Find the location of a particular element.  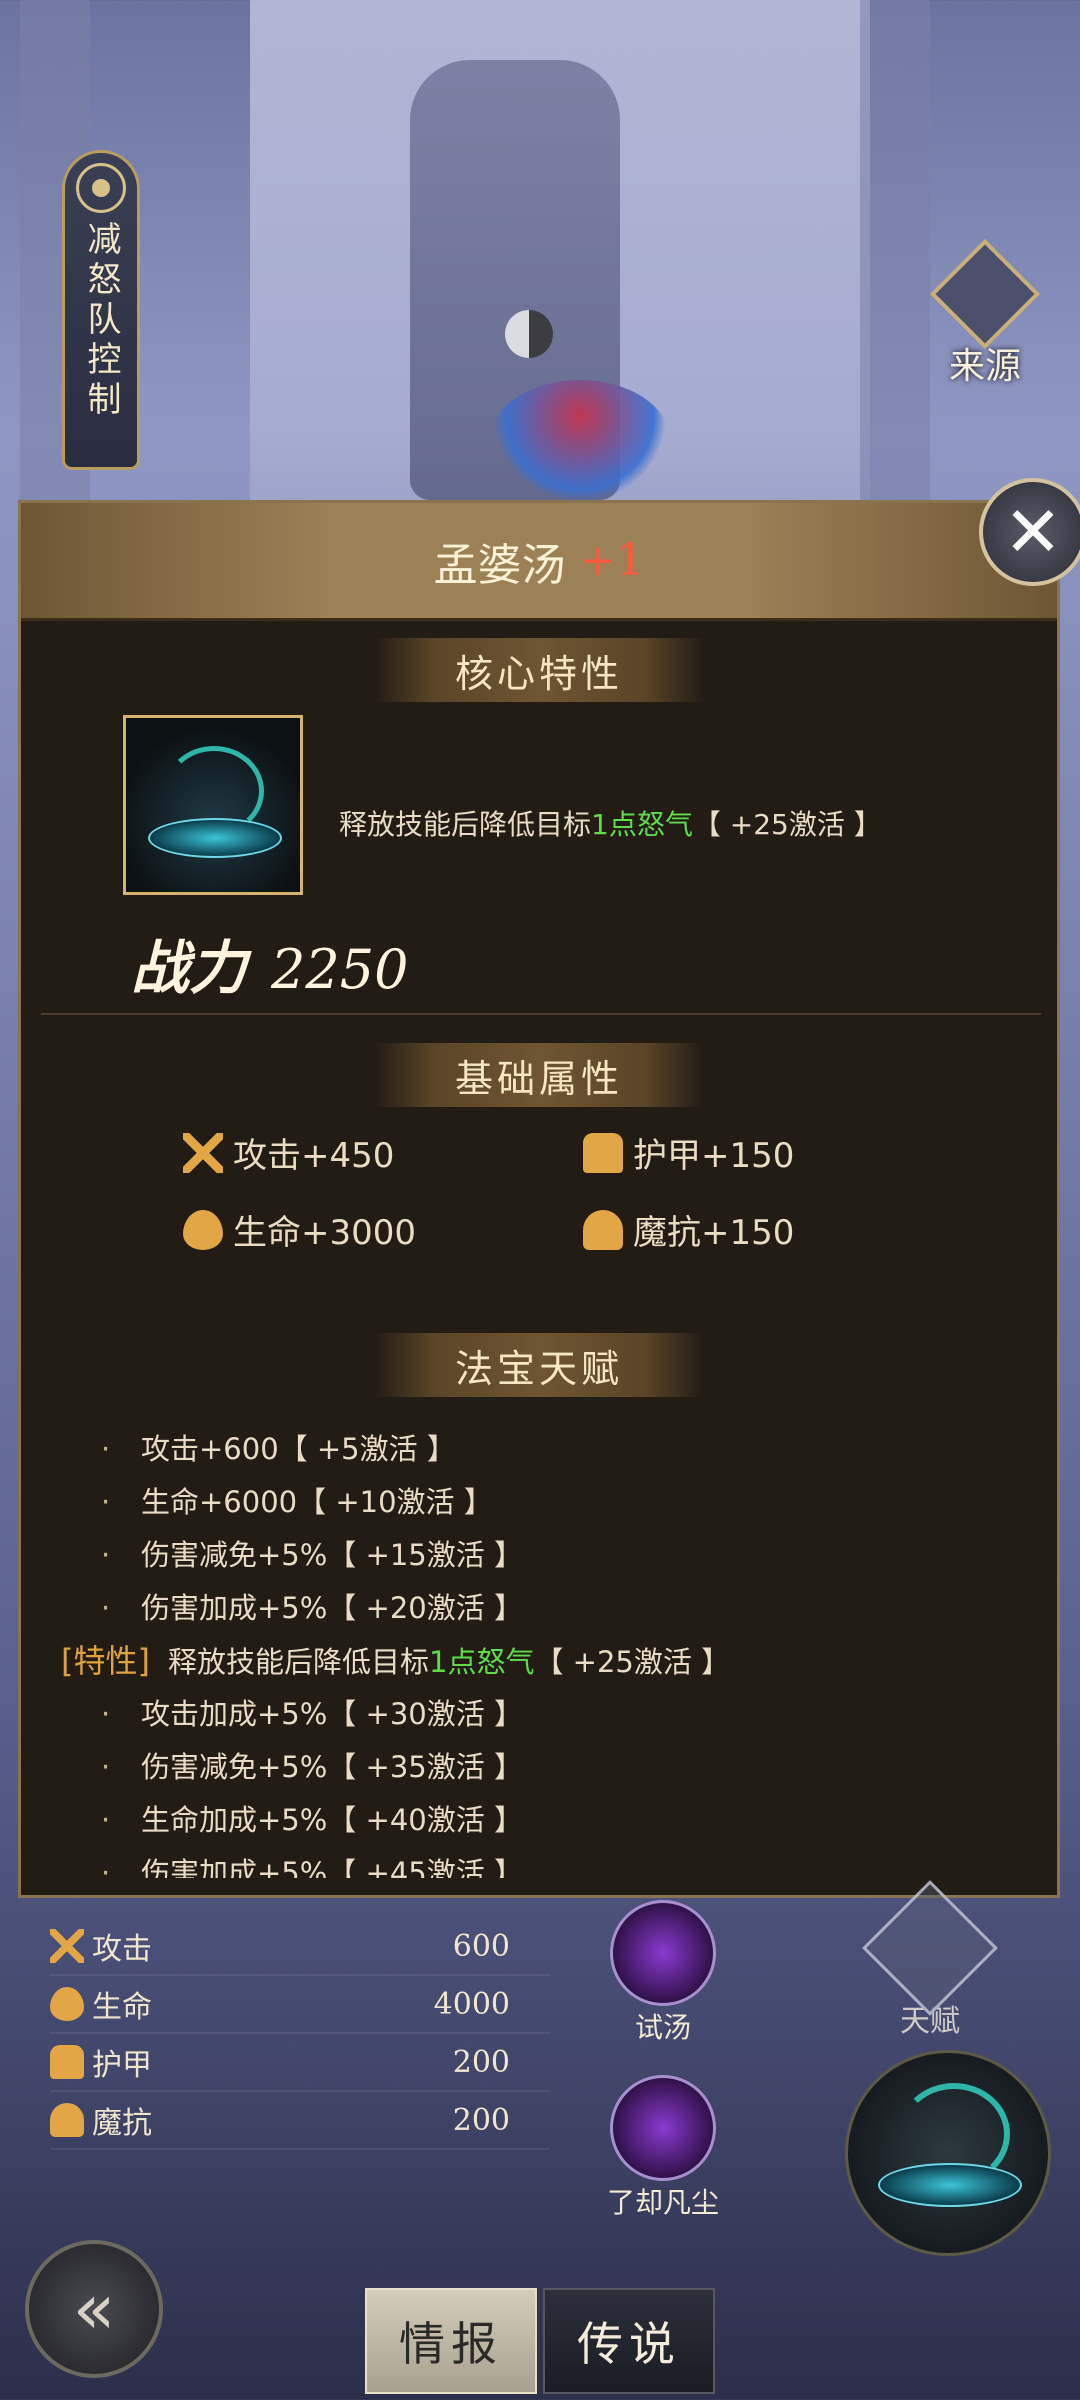

talent-text: 生命+6000【 +10激活 】 is located at coordinates (317, 1502).